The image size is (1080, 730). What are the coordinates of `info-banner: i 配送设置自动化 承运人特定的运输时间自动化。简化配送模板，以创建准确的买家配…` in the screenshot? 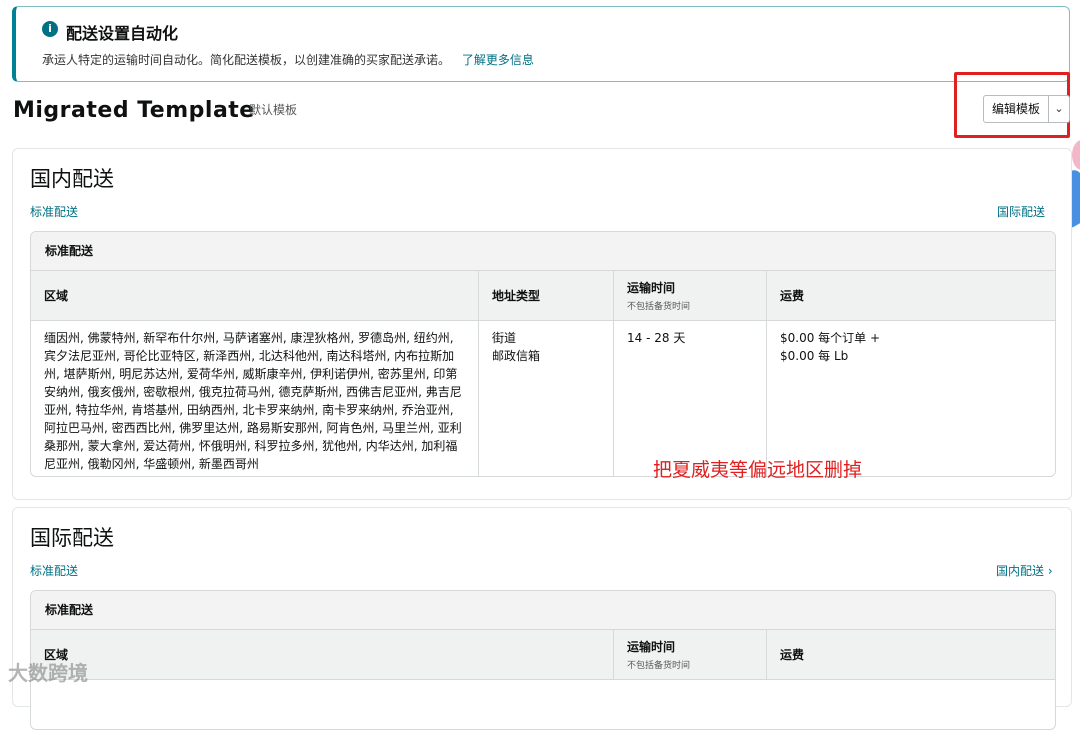 It's located at (541, 44).